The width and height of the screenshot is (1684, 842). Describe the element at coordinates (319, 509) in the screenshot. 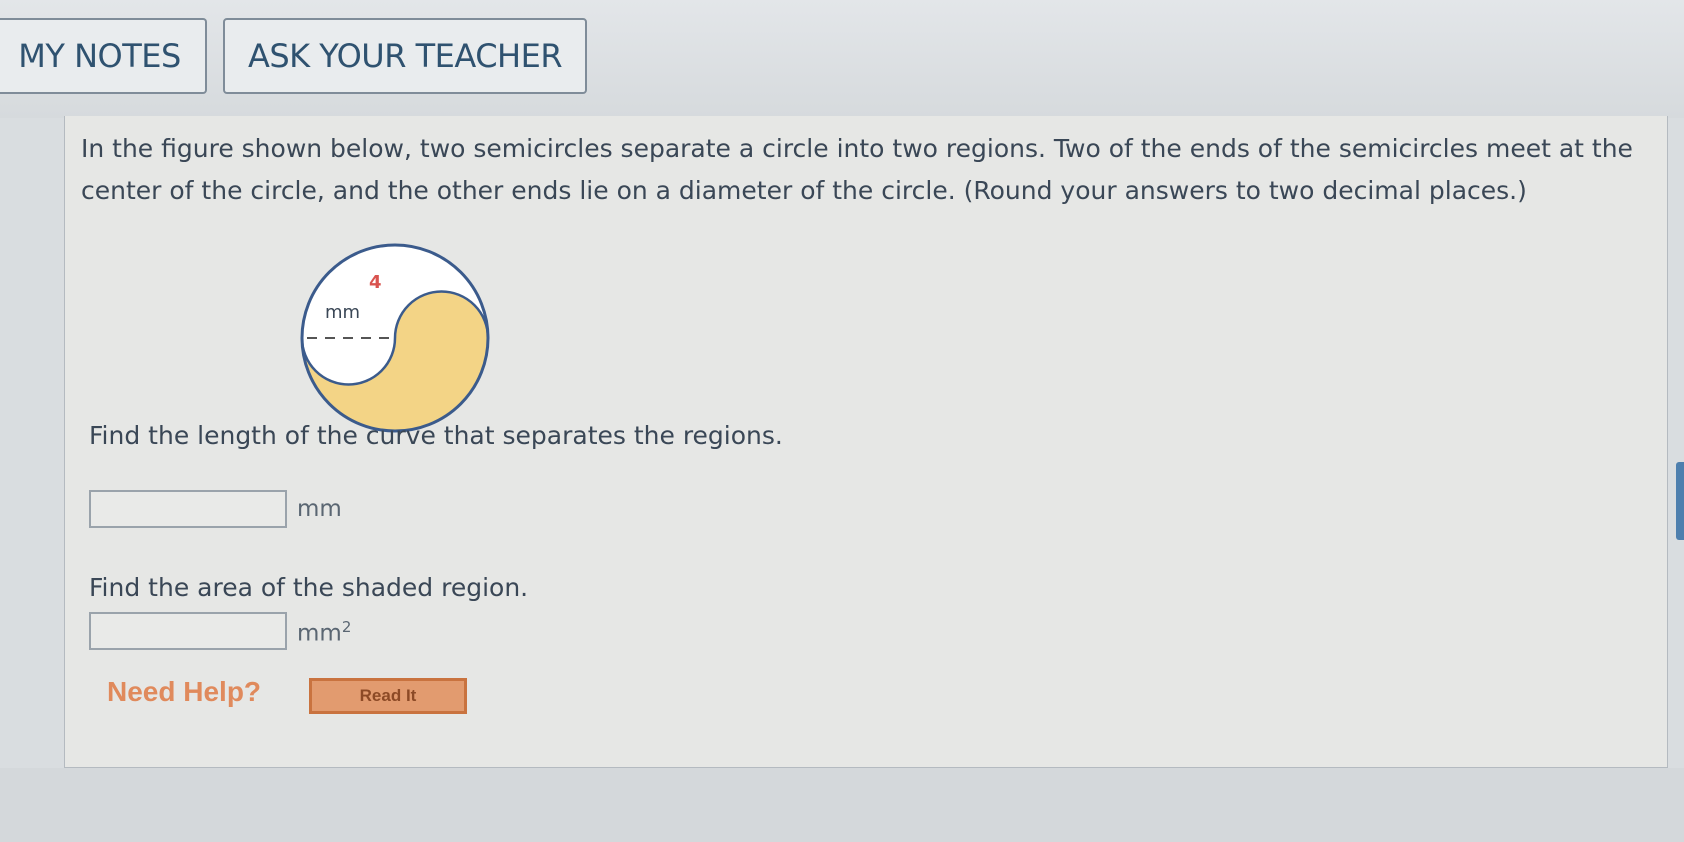

I see `length-unit: mm` at that location.